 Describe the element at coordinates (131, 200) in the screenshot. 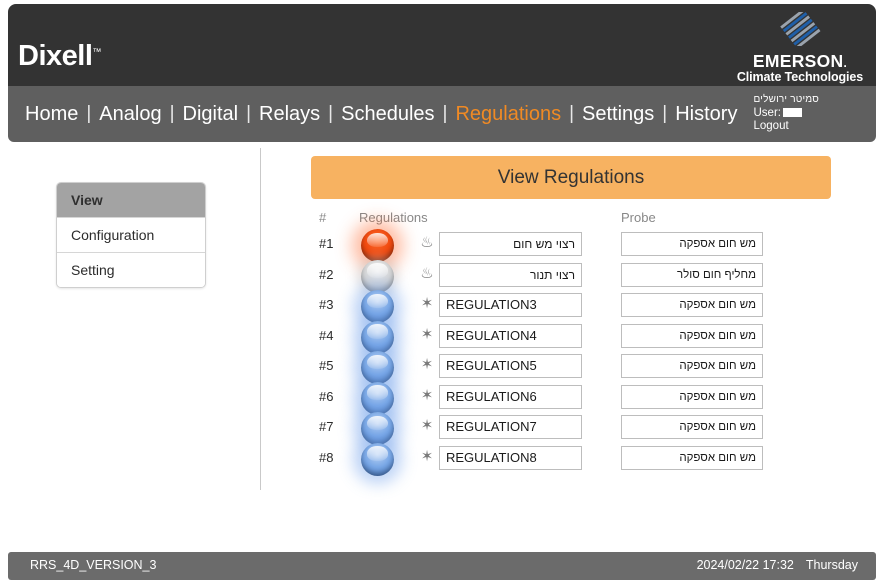

I see `sidebar-header: View` at that location.